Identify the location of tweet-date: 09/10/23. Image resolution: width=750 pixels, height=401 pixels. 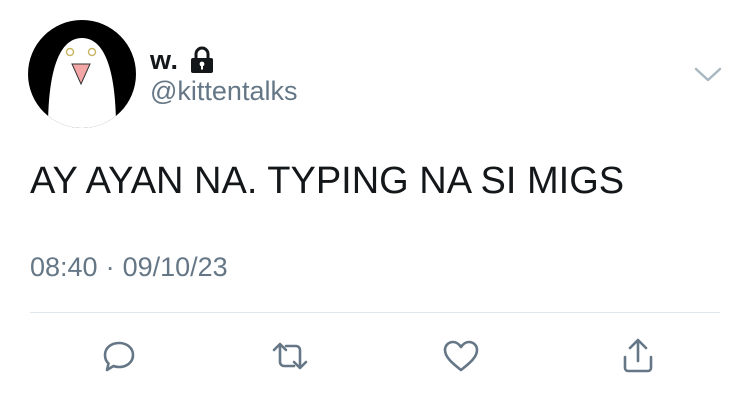
(175, 267).